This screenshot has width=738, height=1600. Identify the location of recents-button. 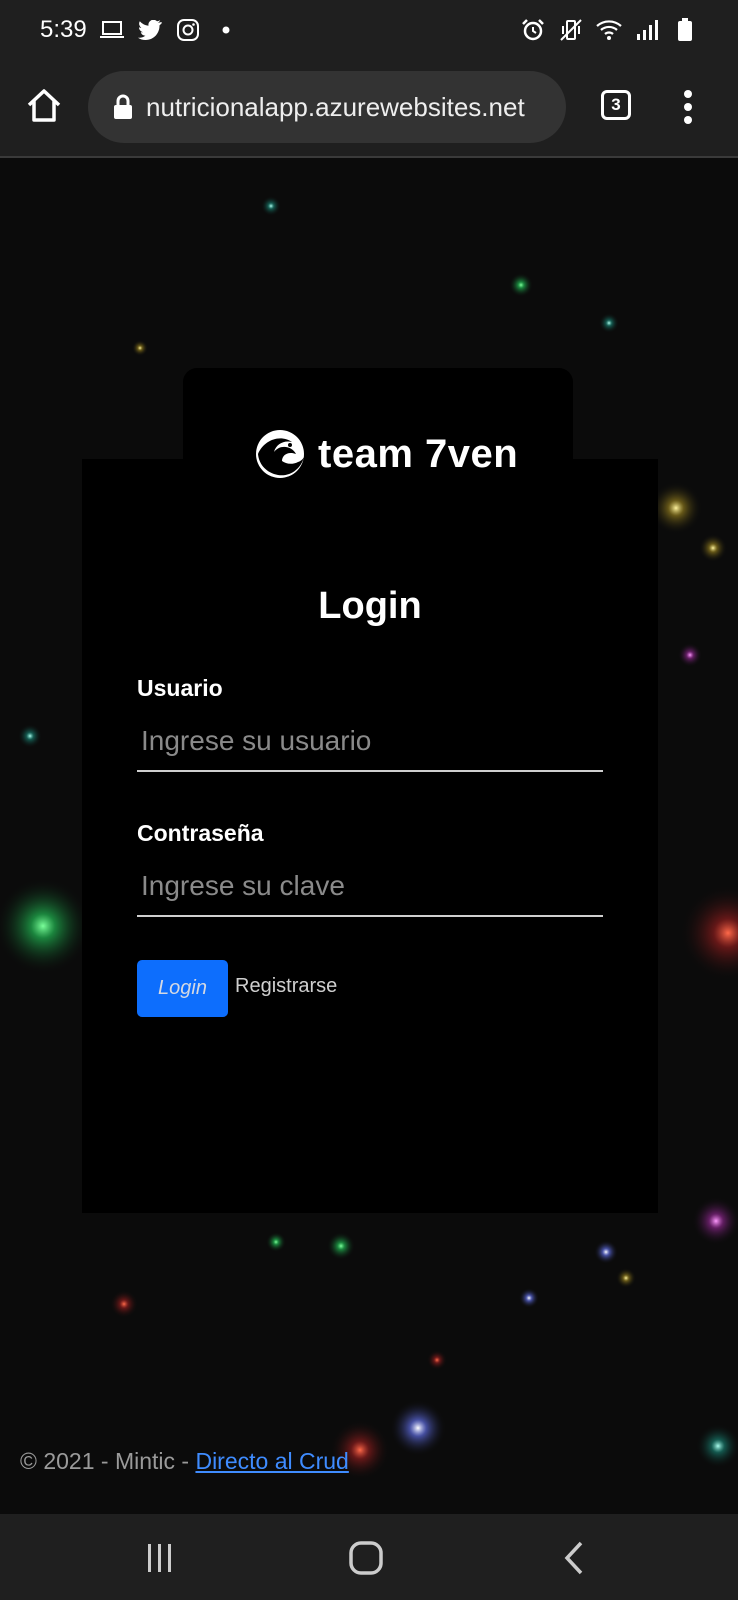
(160, 1558).